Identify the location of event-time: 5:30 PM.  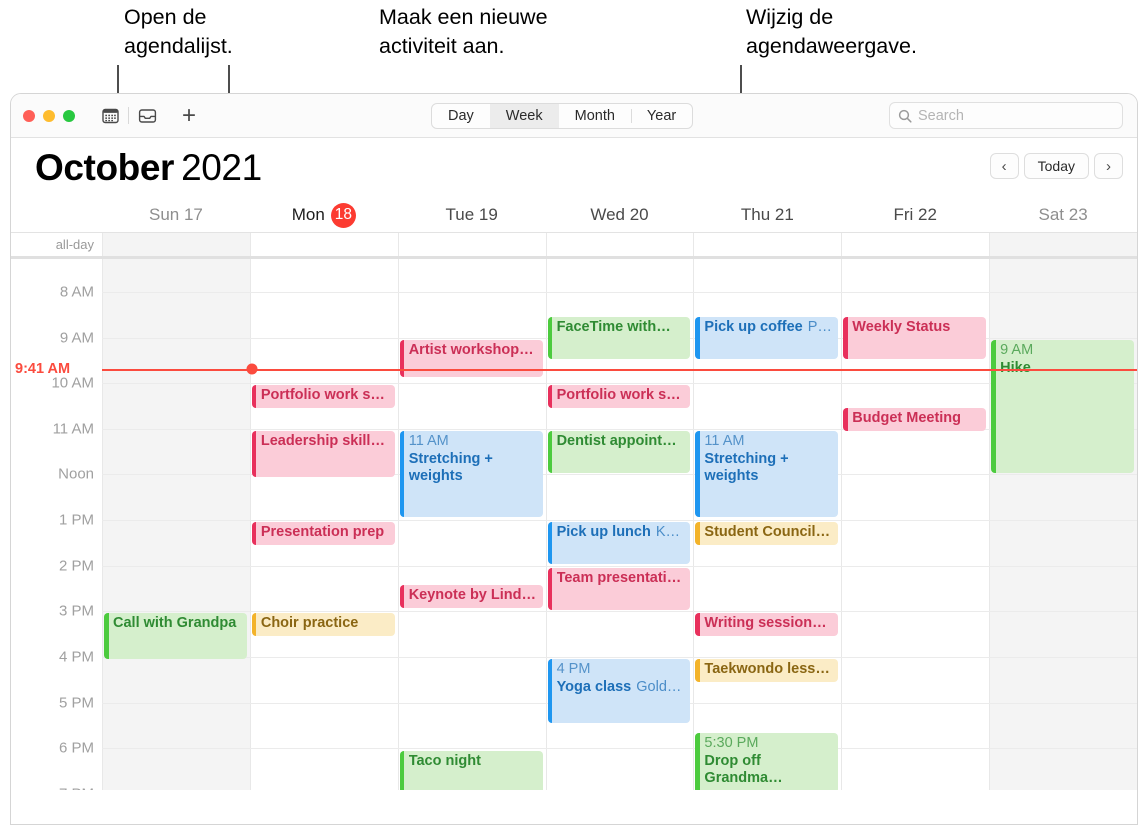
(731, 743).